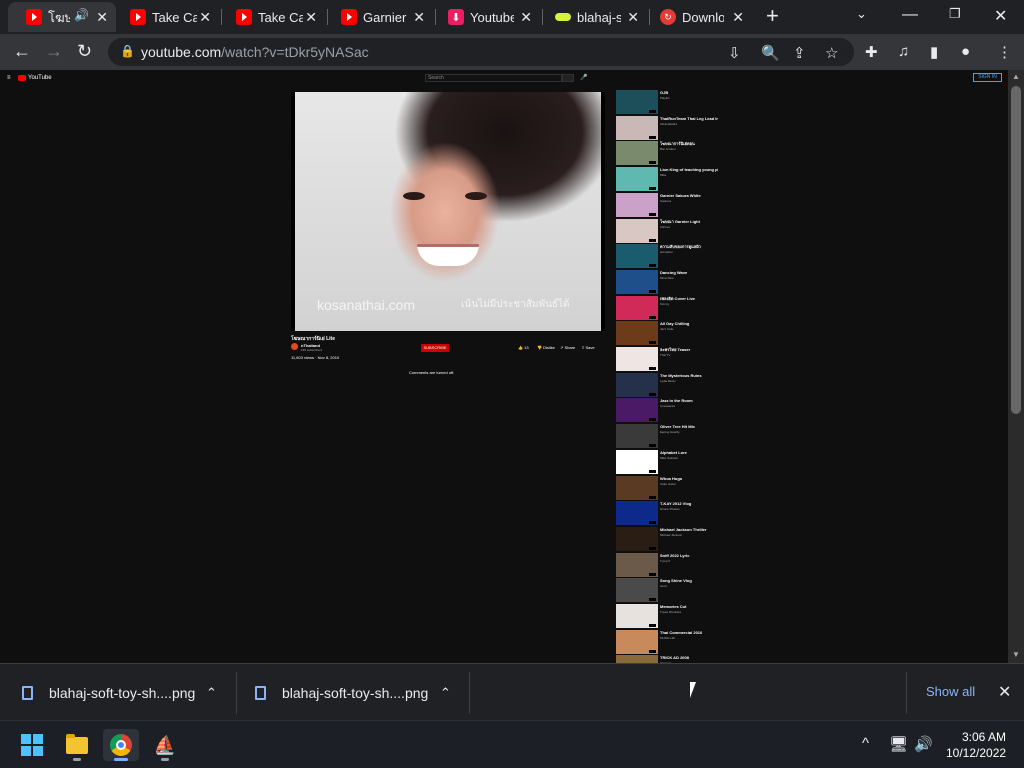 The image size is (1024, 768). What do you see at coordinates (493, 78) in the screenshot?
I see `youtube-search-input: Search` at bounding box center [493, 78].